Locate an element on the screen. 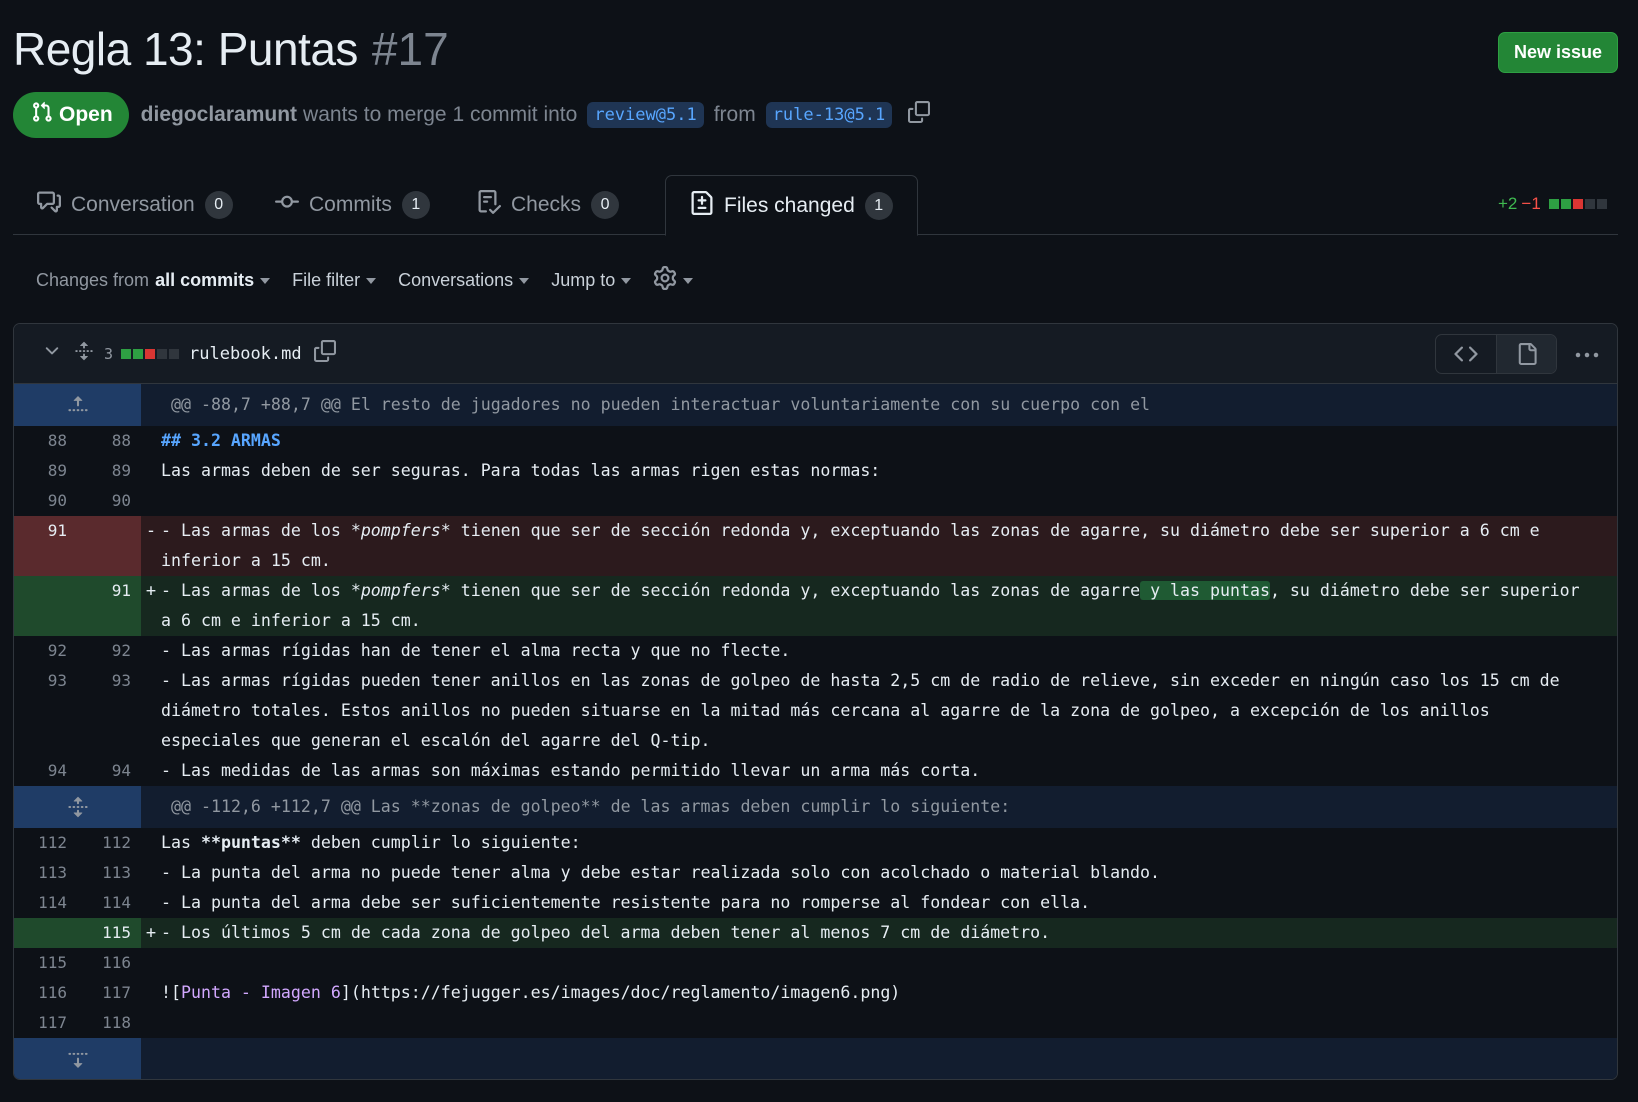 This screenshot has width=1638, height=1102. file-header: 3 rulebook.md is located at coordinates (815, 354).